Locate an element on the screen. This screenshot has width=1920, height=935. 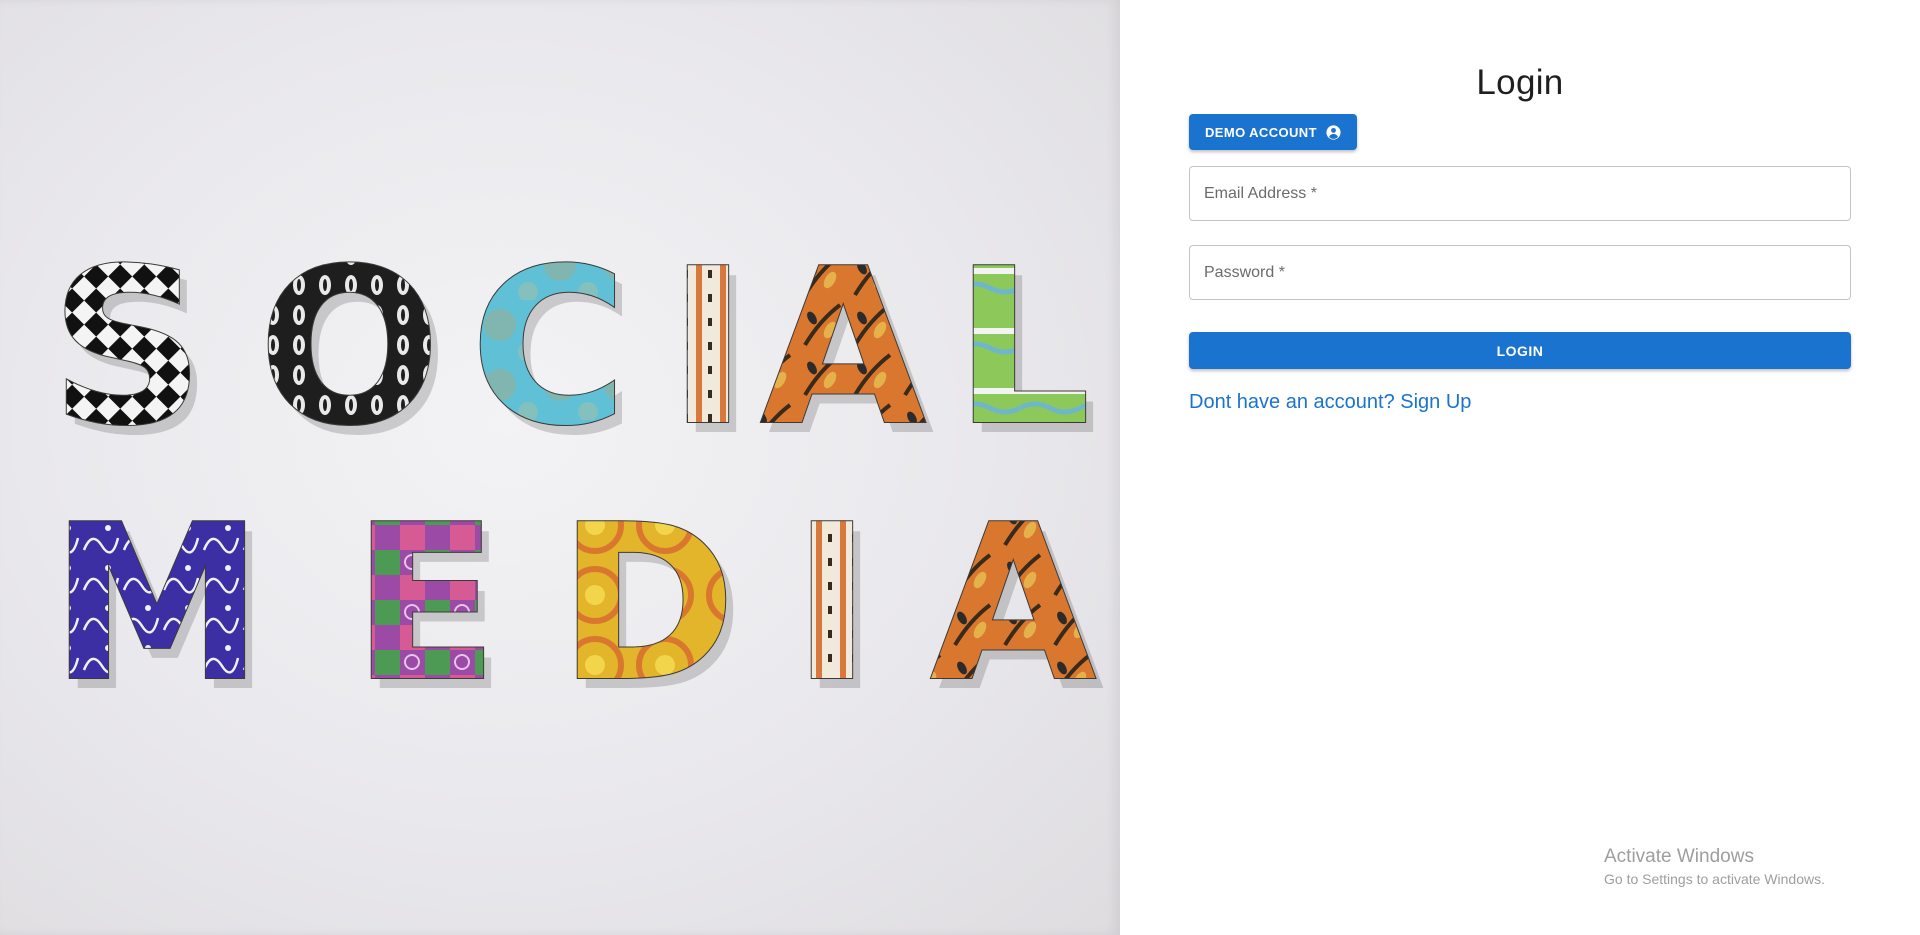
account-circle-icon is located at coordinates (1333, 132).